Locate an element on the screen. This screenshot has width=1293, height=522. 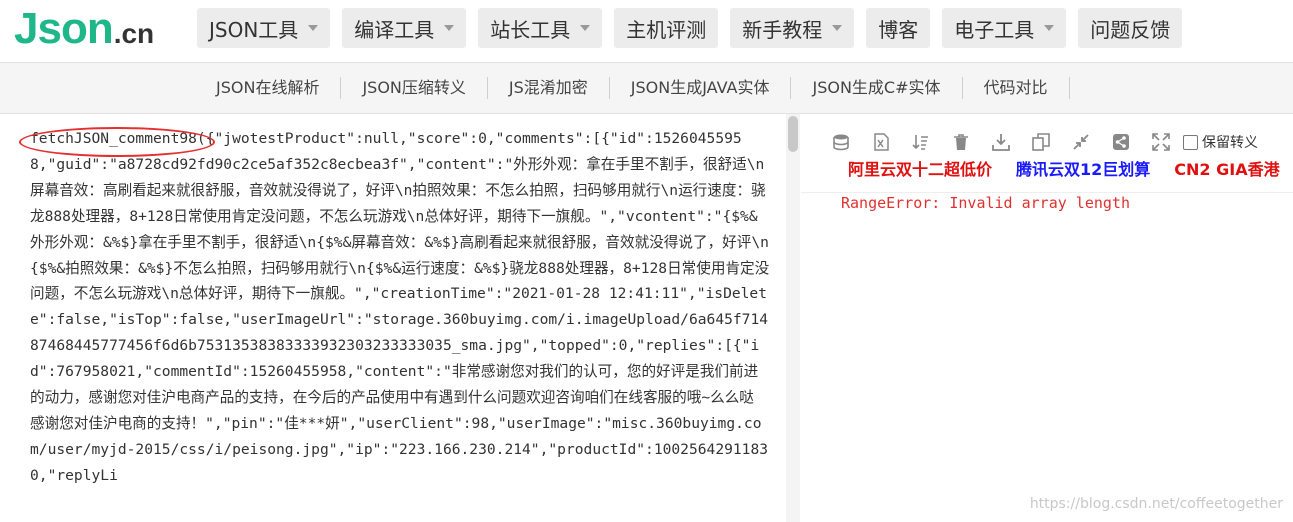
subnav-json-parse: JSON在线解析 is located at coordinates (268, 88).